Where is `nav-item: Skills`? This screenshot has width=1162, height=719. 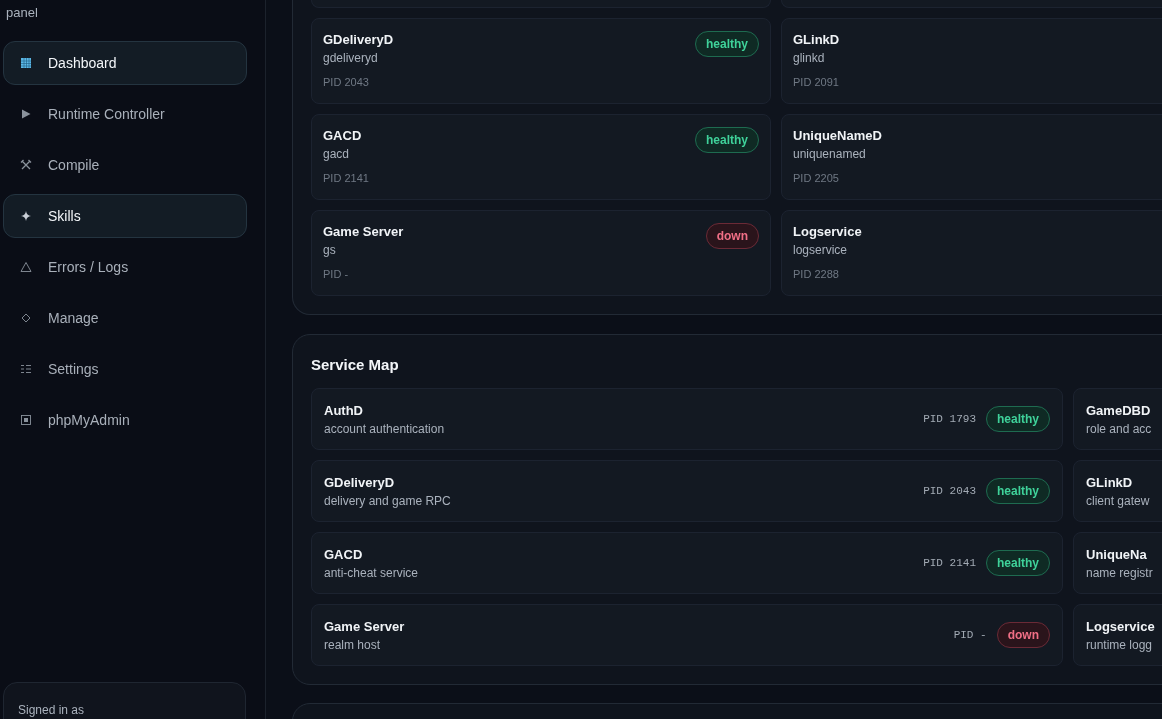 nav-item: Skills is located at coordinates (125, 216).